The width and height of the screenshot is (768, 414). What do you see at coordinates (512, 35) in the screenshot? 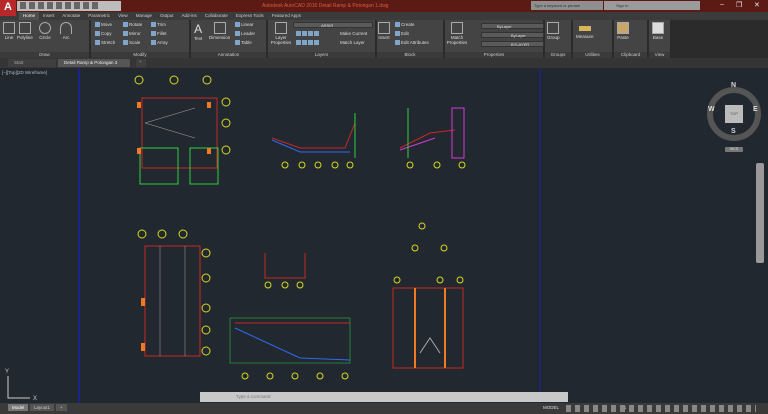
I see `linetype-dropdown: ByLayer` at bounding box center [512, 35].